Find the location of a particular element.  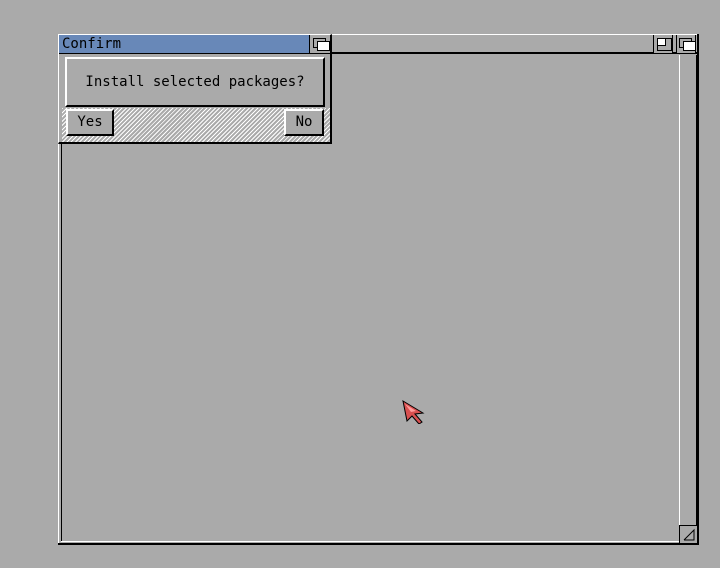

resize-icon is located at coordinates (689, 534).